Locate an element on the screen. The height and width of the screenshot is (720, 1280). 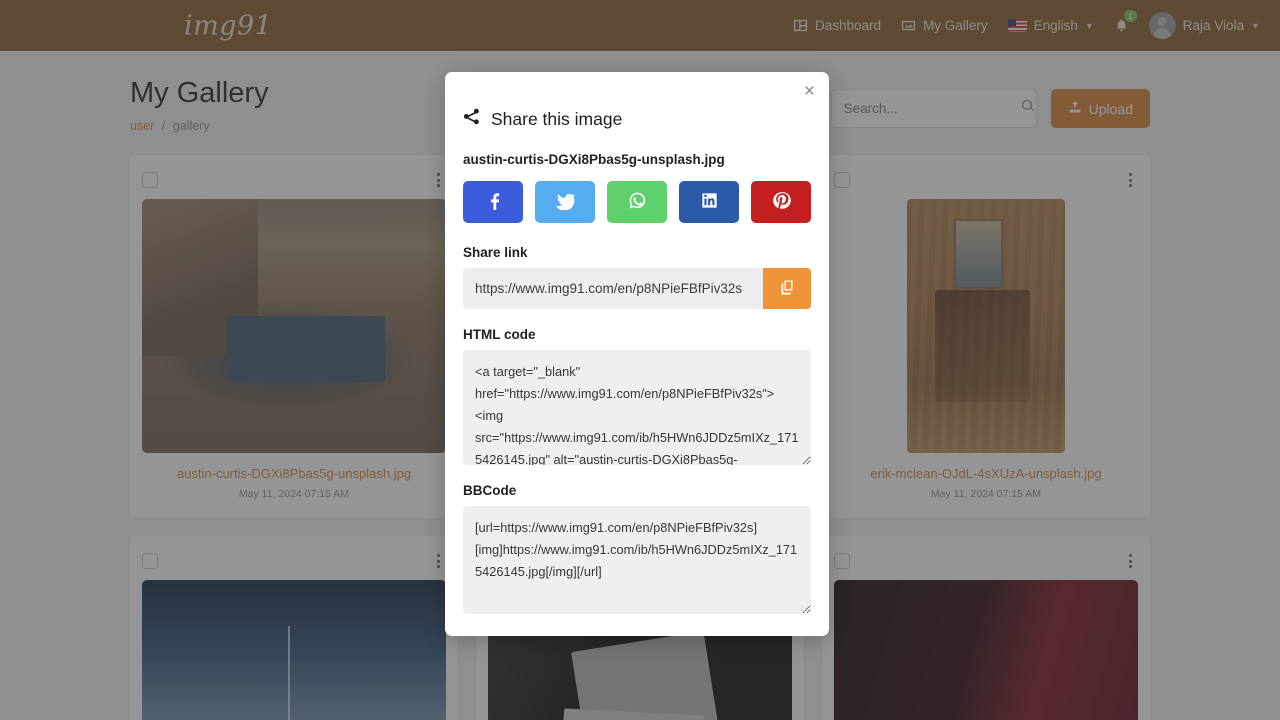
twitter-icon is located at coordinates (565, 202).